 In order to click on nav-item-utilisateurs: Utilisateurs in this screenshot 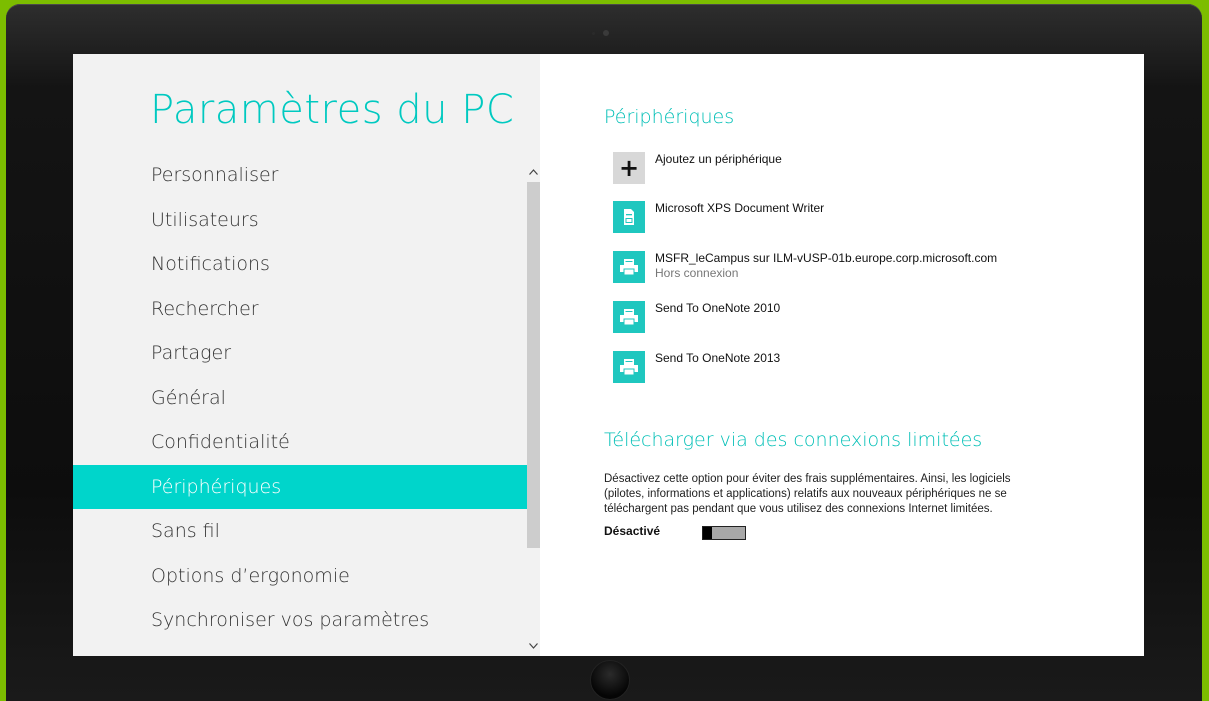, I will do `click(300, 220)`.